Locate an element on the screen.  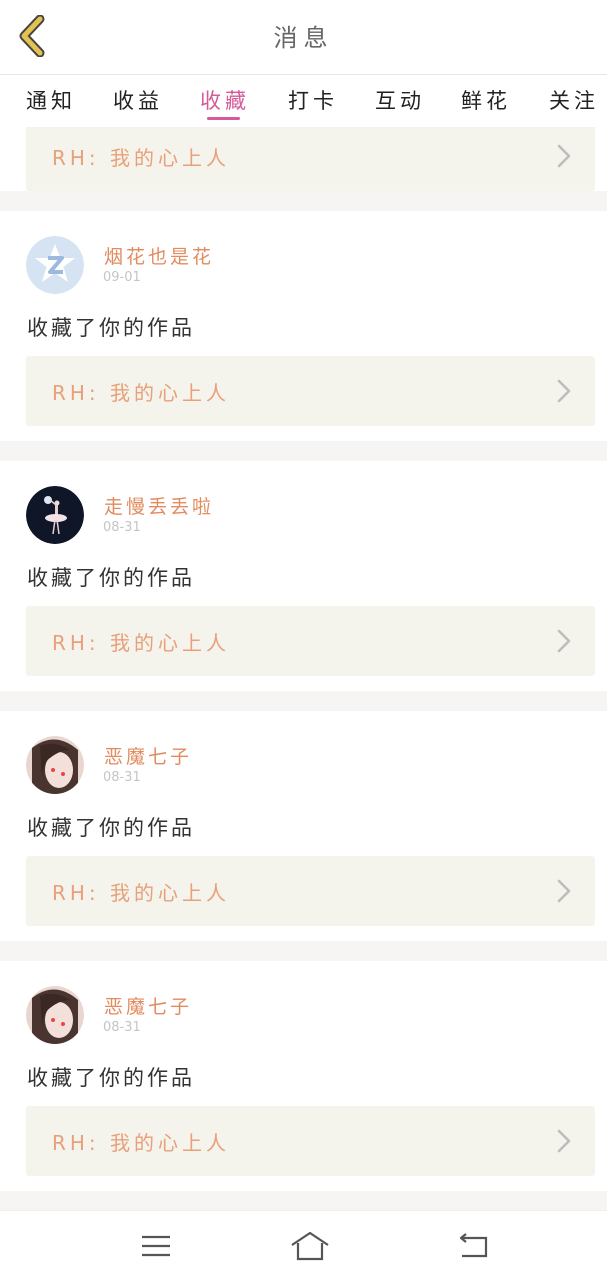
tab-interaction: 互动 is located at coordinates (400, 100).